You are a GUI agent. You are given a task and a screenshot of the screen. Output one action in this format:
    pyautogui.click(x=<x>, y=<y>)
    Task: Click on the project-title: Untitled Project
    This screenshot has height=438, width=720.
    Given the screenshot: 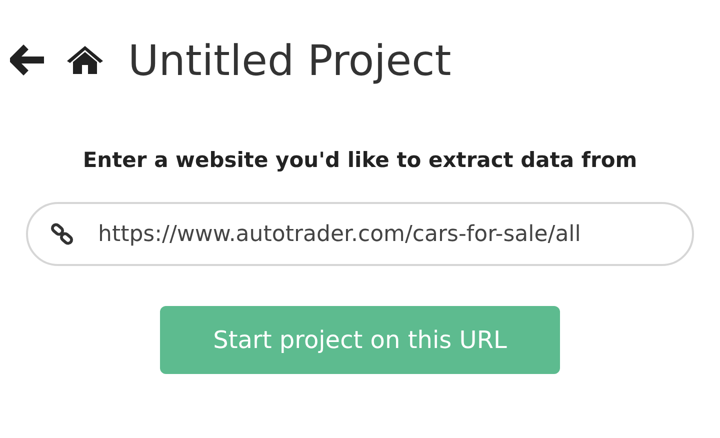 What is the action you would take?
    pyautogui.click(x=290, y=60)
    